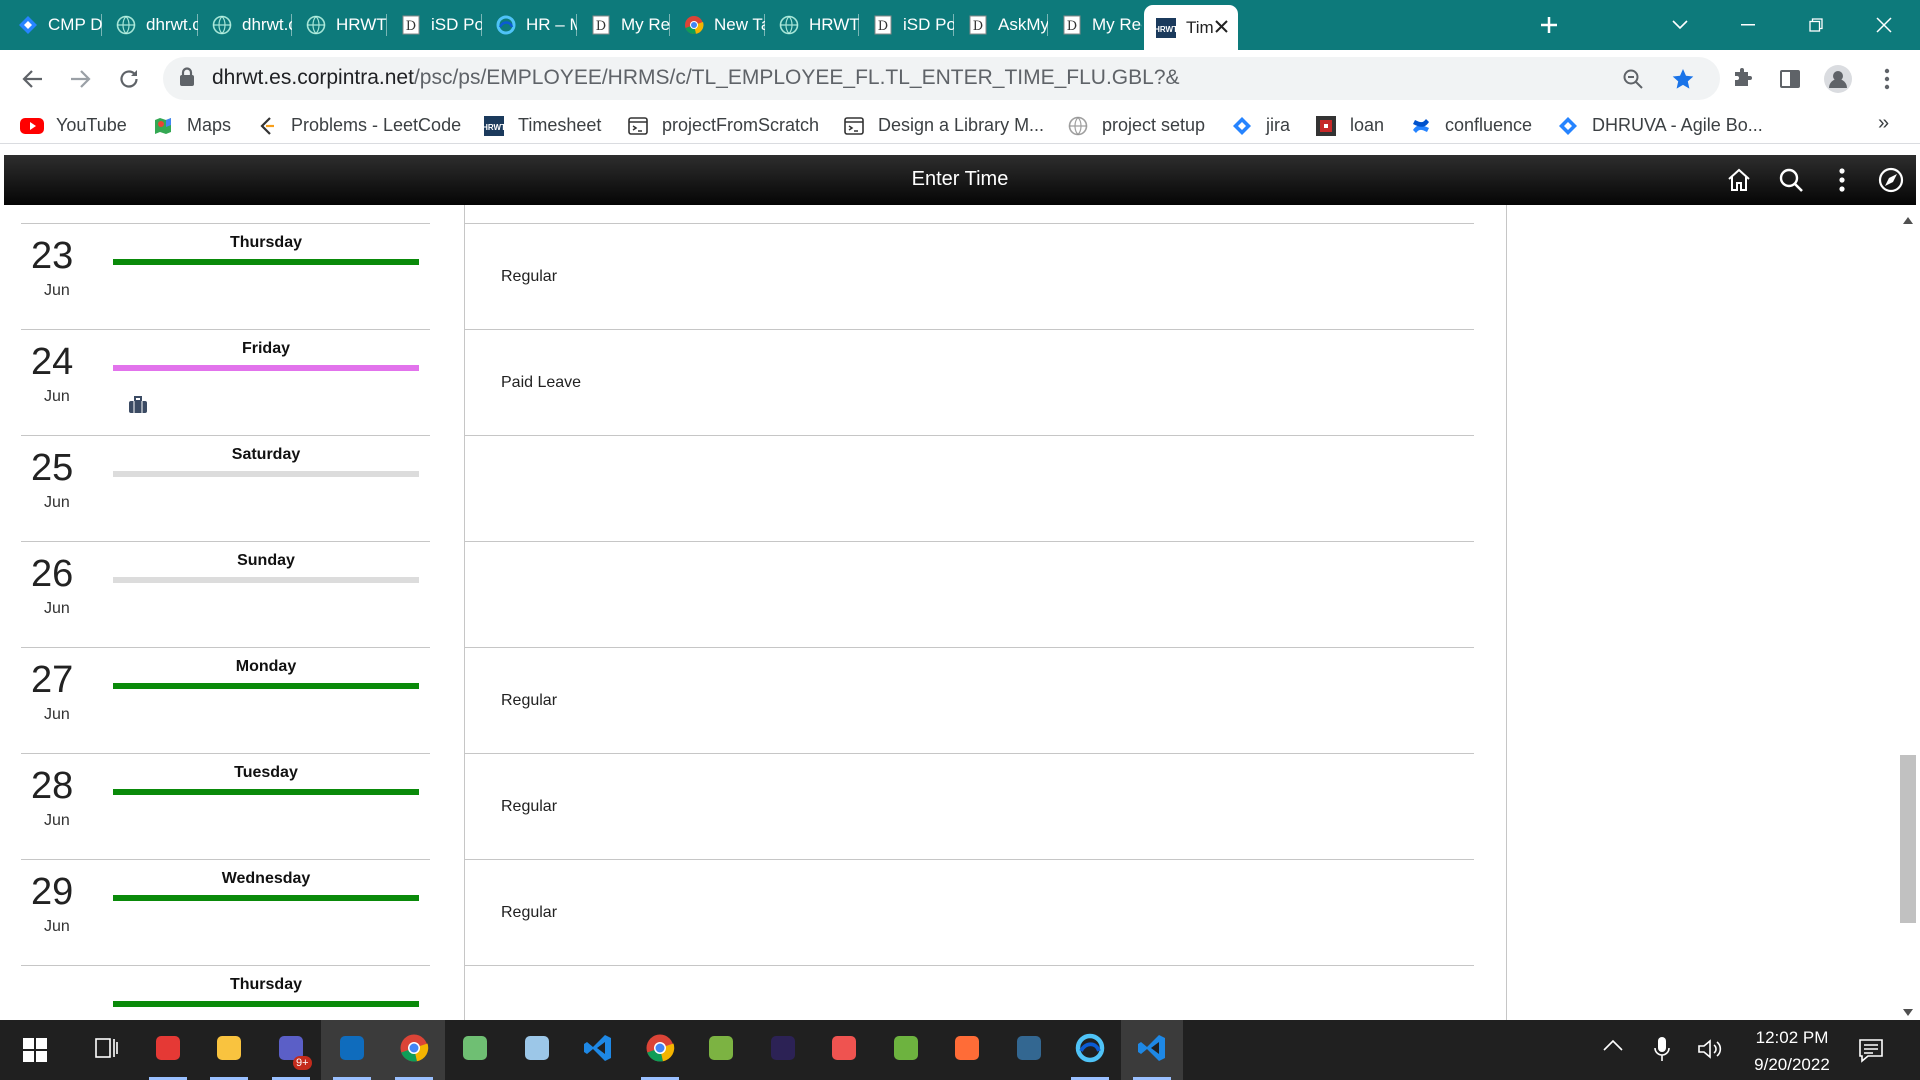 This screenshot has width=1920, height=1080. What do you see at coordinates (1191, 27) in the screenshot?
I see `browser-tab: HRWT Tim` at bounding box center [1191, 27].